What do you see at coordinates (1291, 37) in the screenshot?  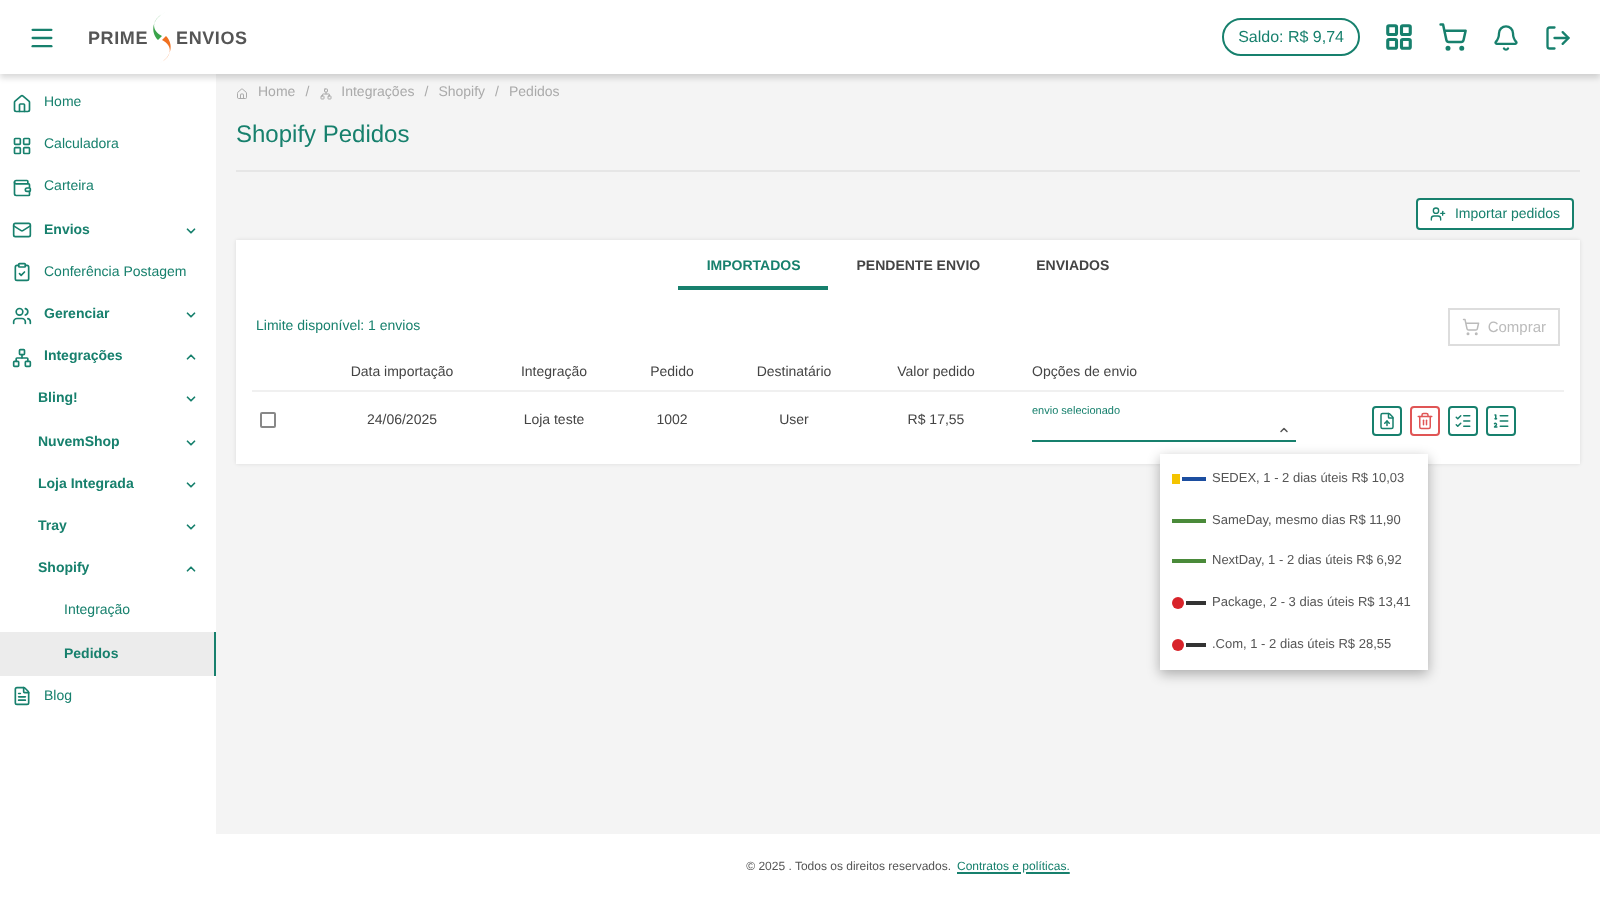 I see `balance-badge: Saldo: R$ 9,74` at bounding box center [1291, 37].